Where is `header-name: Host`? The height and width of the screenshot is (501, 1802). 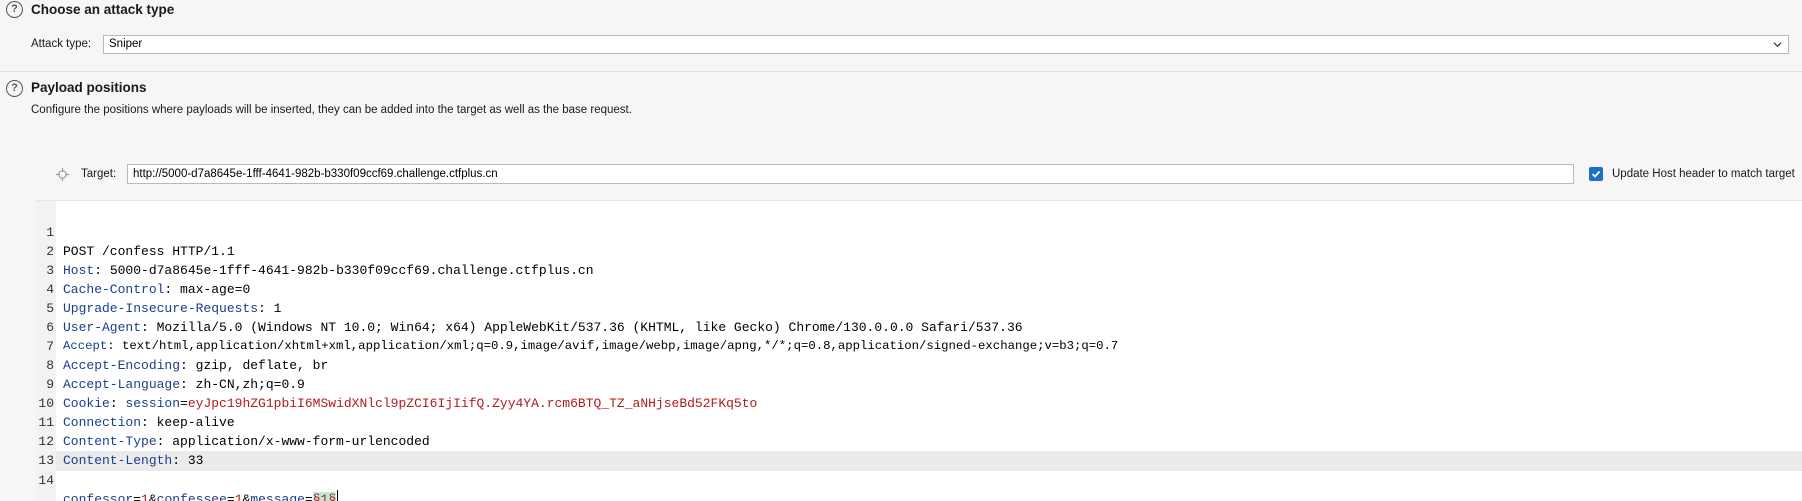
header-name: Host is located at coordinates (79, 270).